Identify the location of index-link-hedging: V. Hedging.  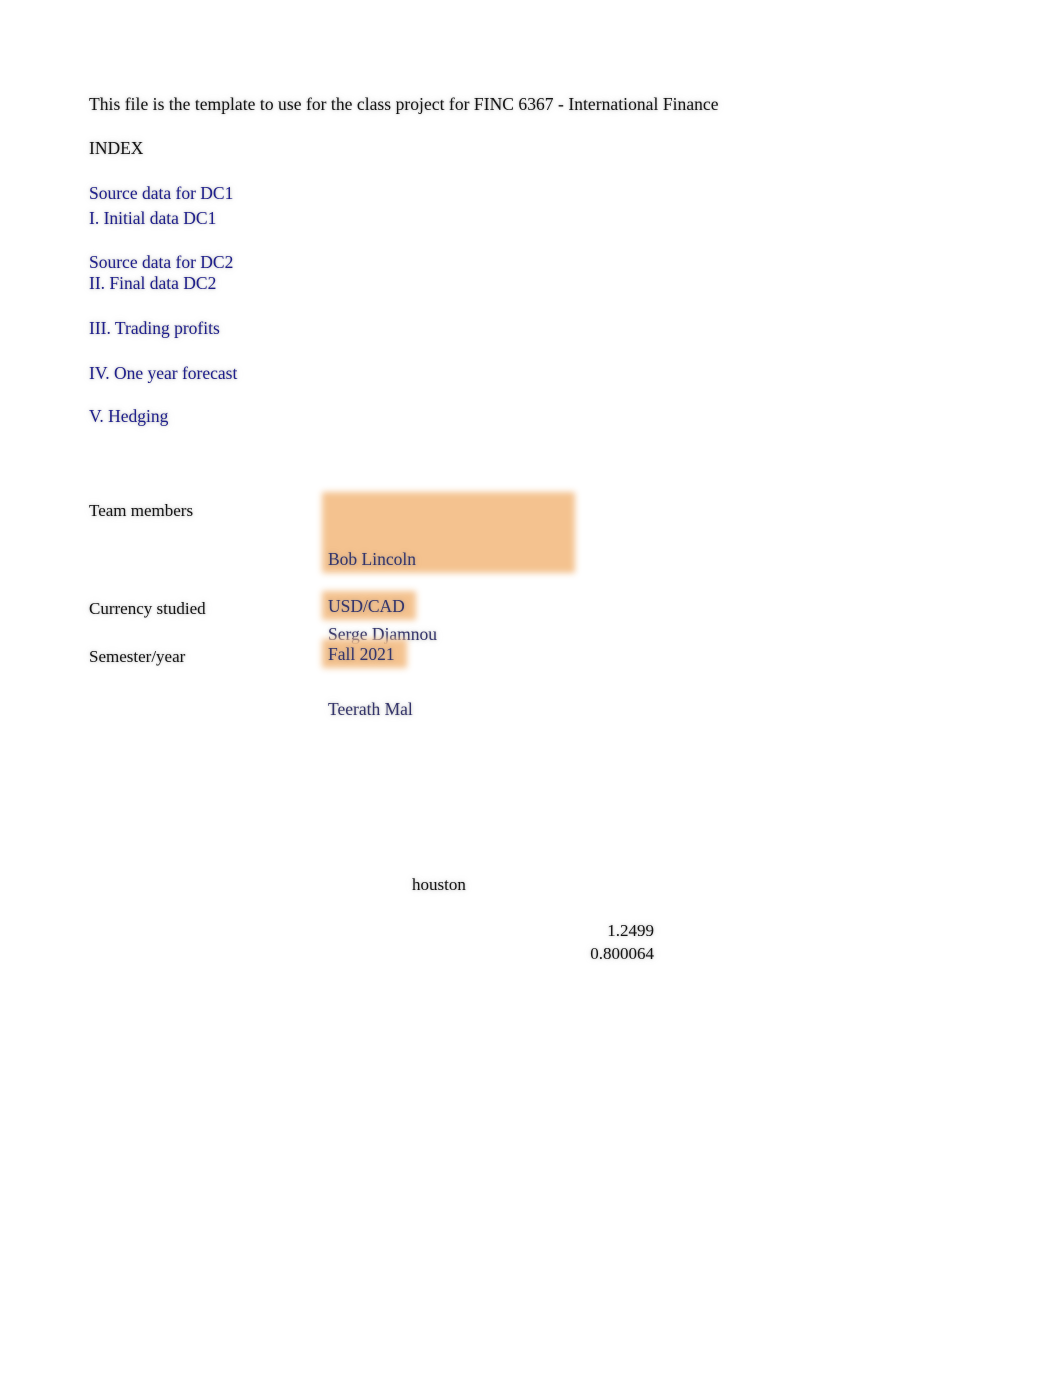
(128, 416).